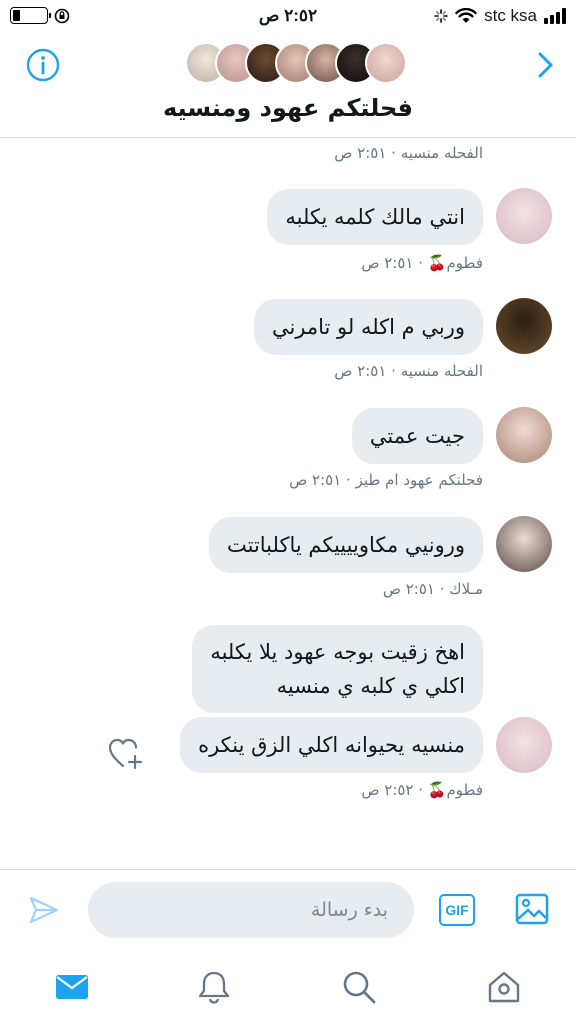 Image resolution: width=576 pixels, height=1024 pixels. What do you see at coordinates (214, 987) in the screenshot?
I see `bell-icon` at bounding box center [214, 987].